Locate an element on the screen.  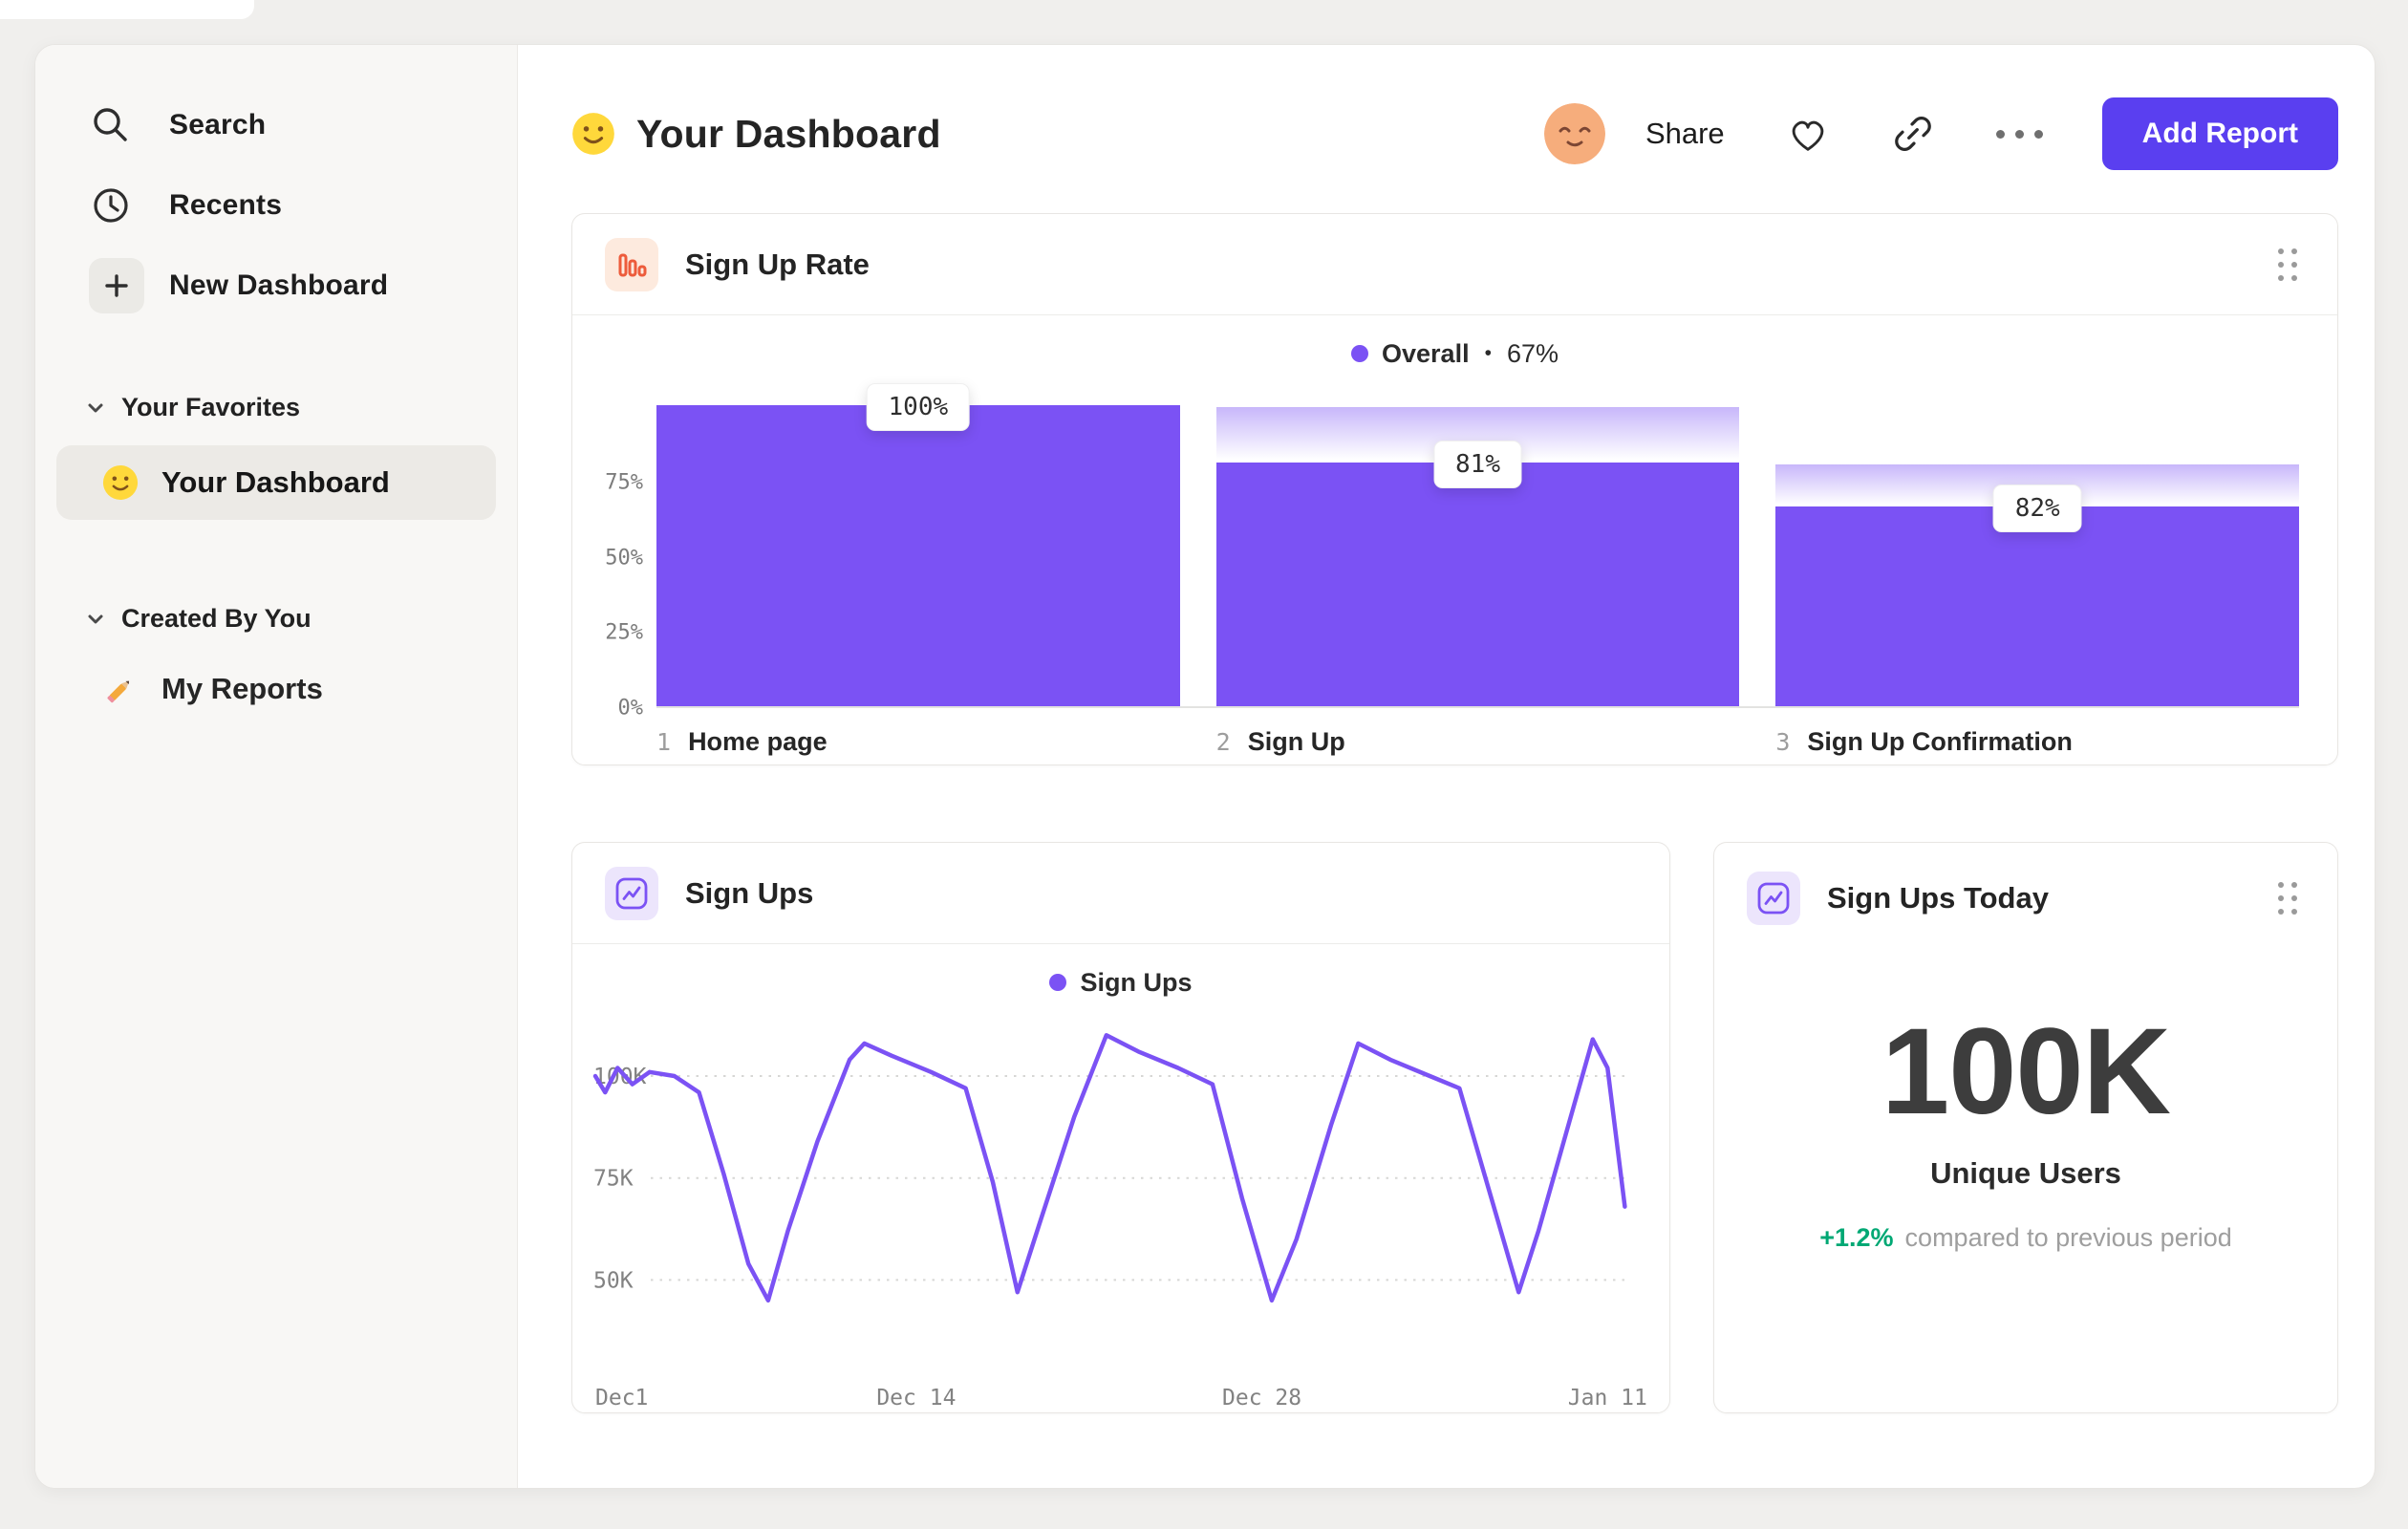
header-actions: Share Add Report is located at coordinates (1941, 133).